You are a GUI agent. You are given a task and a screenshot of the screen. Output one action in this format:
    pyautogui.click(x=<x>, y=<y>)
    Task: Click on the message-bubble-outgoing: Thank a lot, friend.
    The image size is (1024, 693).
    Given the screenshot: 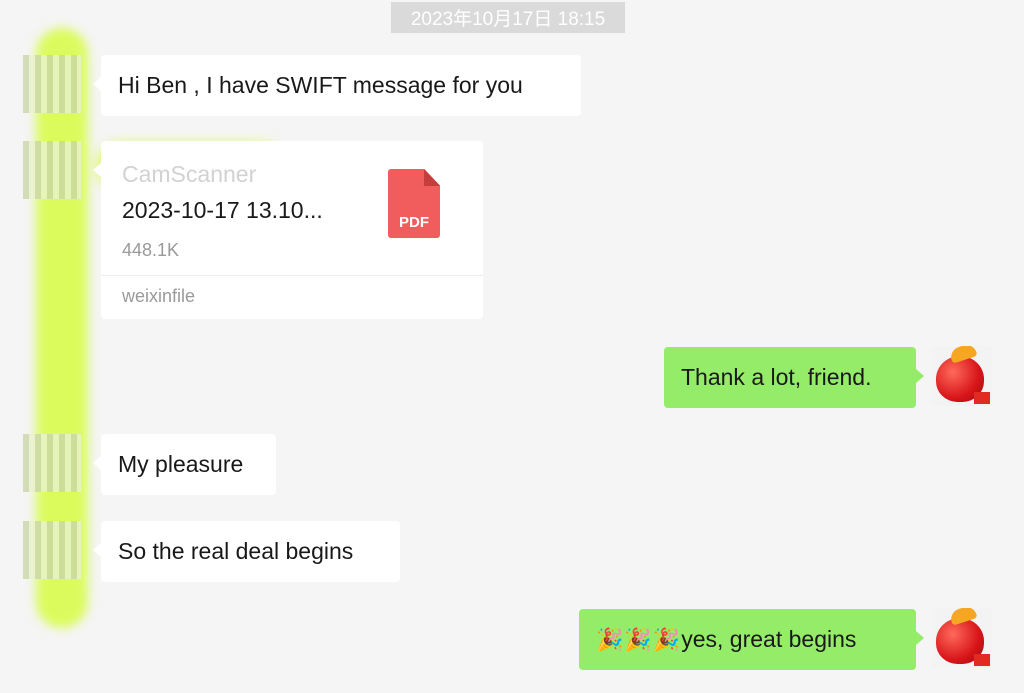 What is the action you would take?
    pyautogui.click(x=794, y=377)
    